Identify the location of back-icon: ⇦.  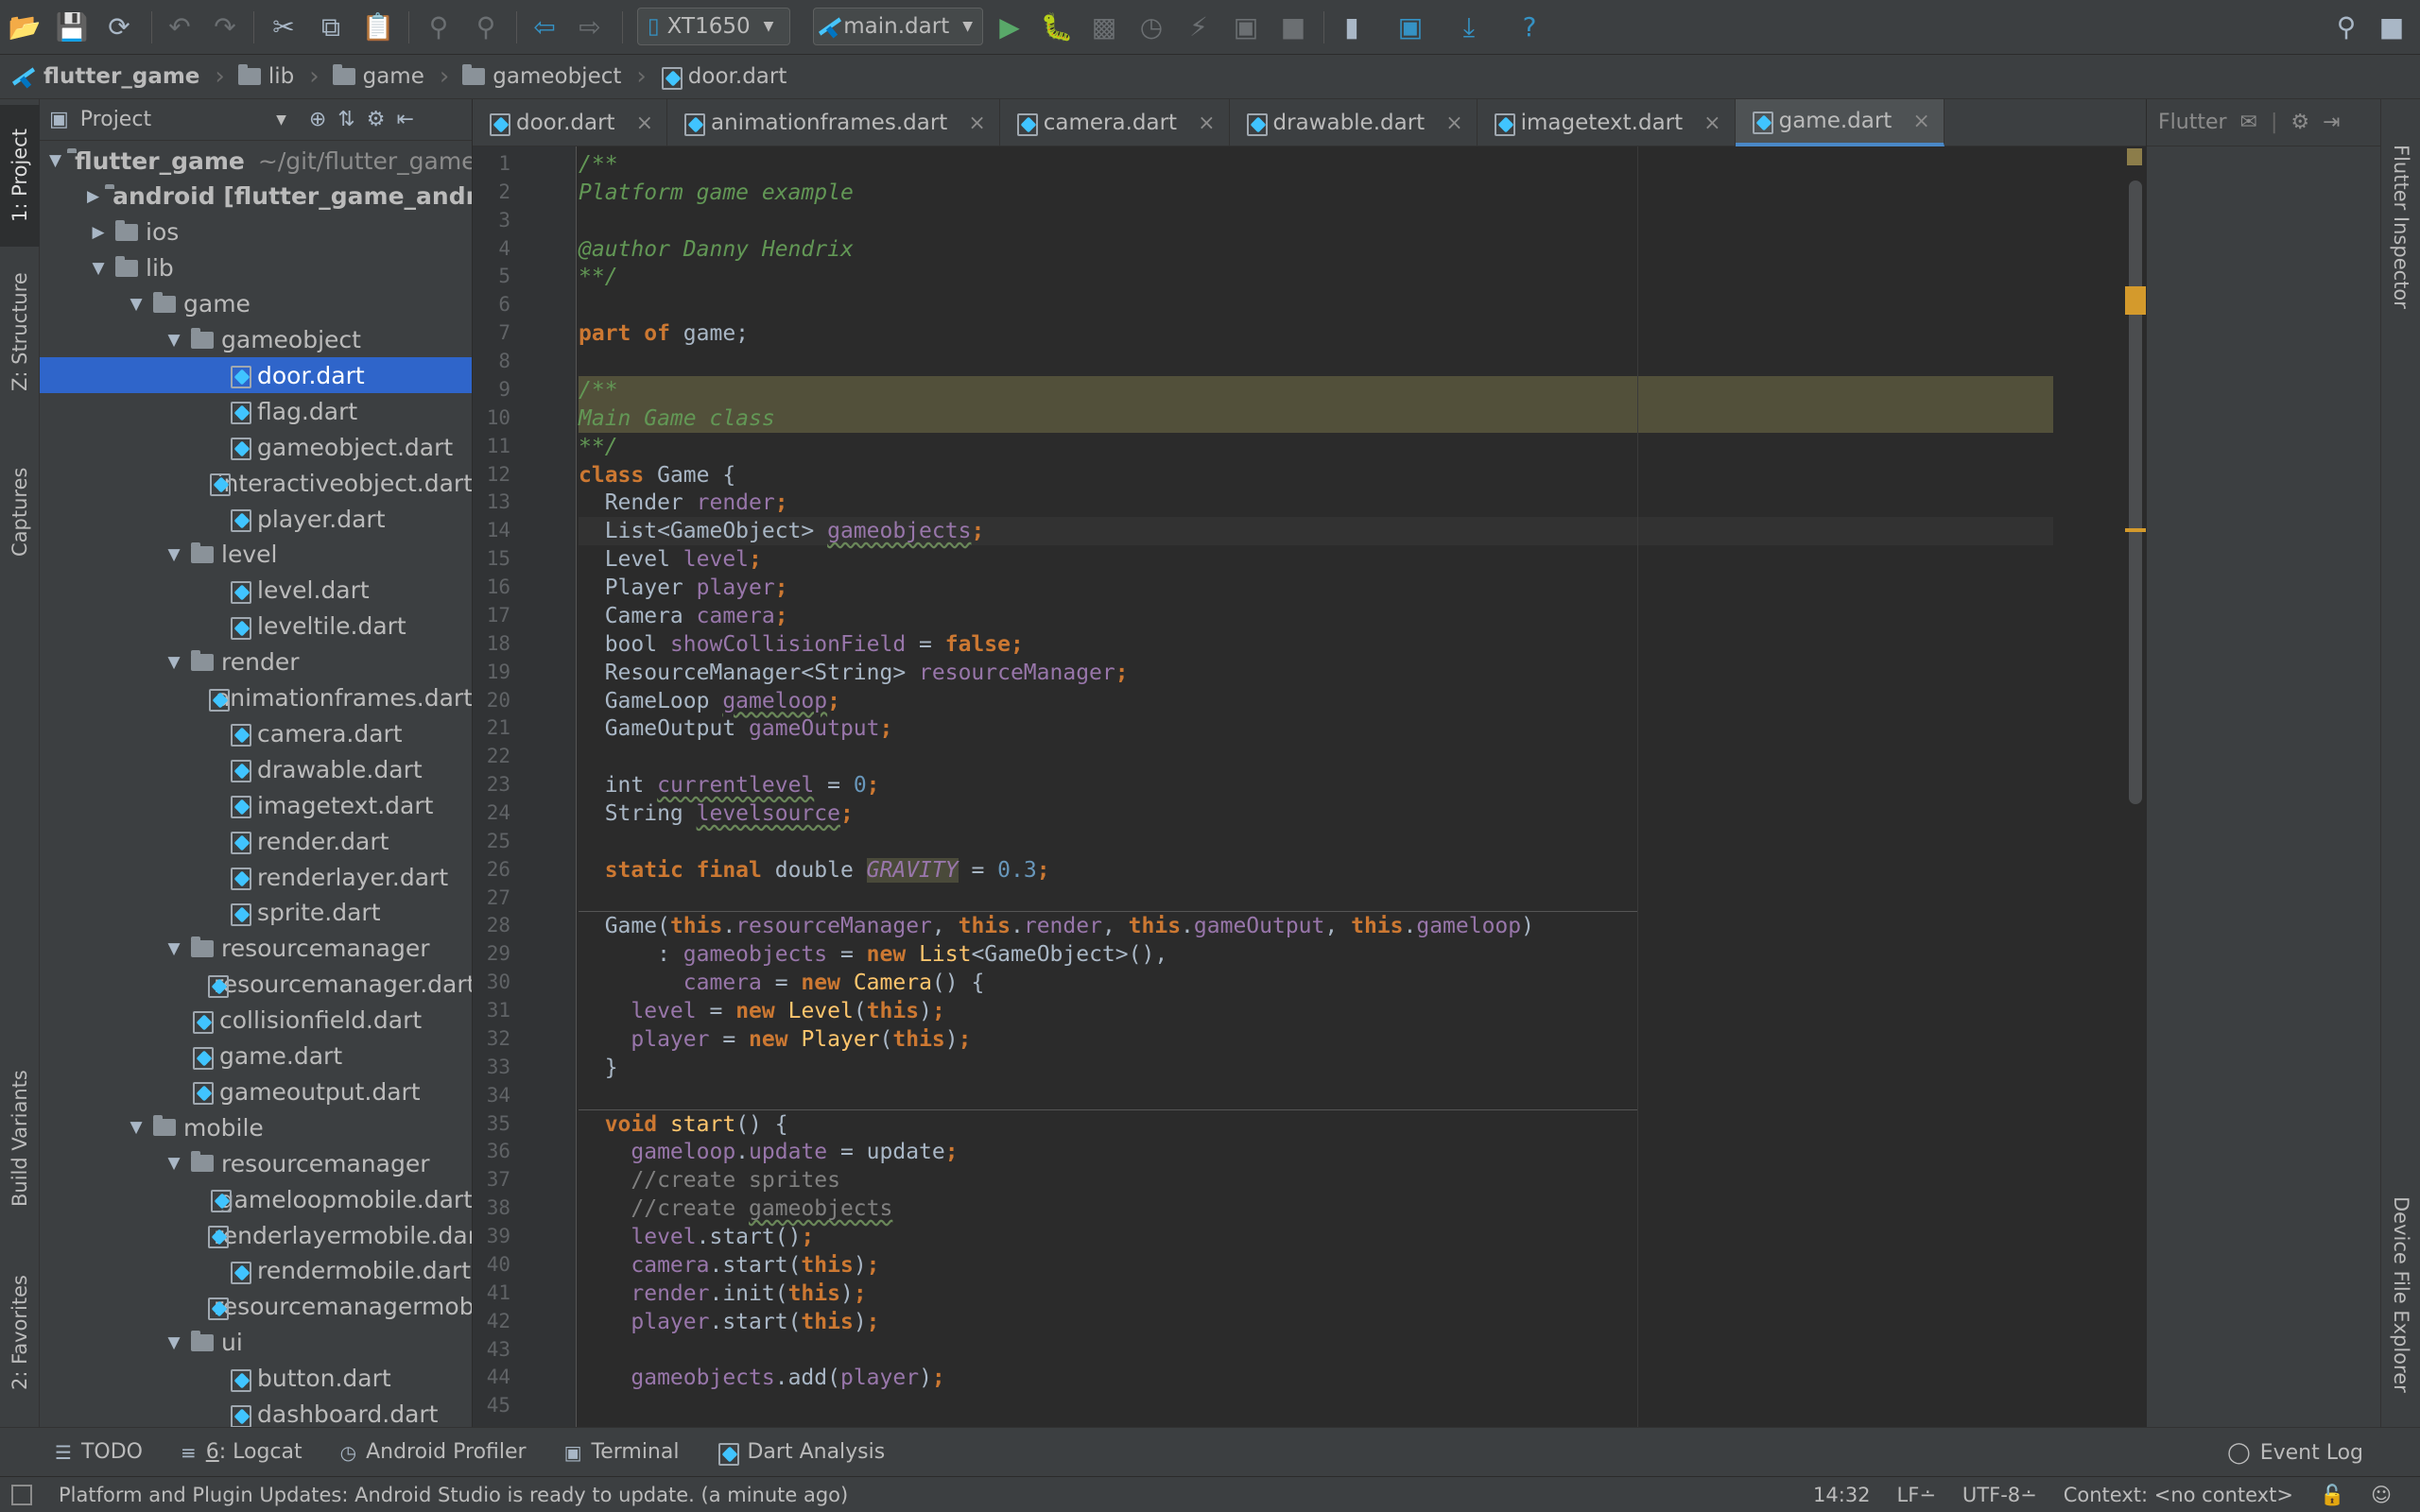
(544, 27).